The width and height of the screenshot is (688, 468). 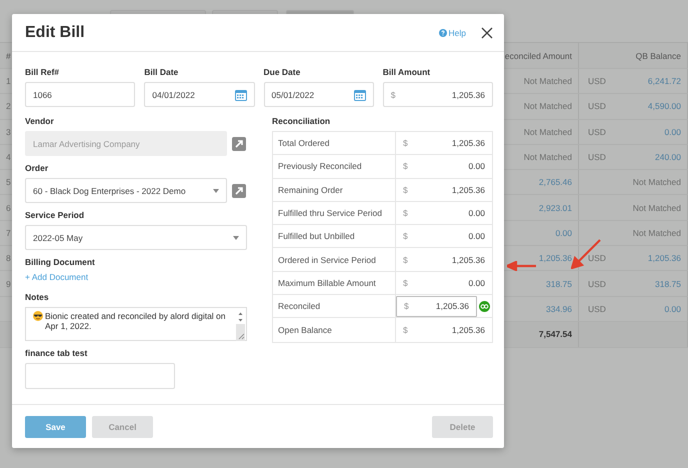 I want to click on dialog-title: Edit Bill, so click(x=55, y=33).